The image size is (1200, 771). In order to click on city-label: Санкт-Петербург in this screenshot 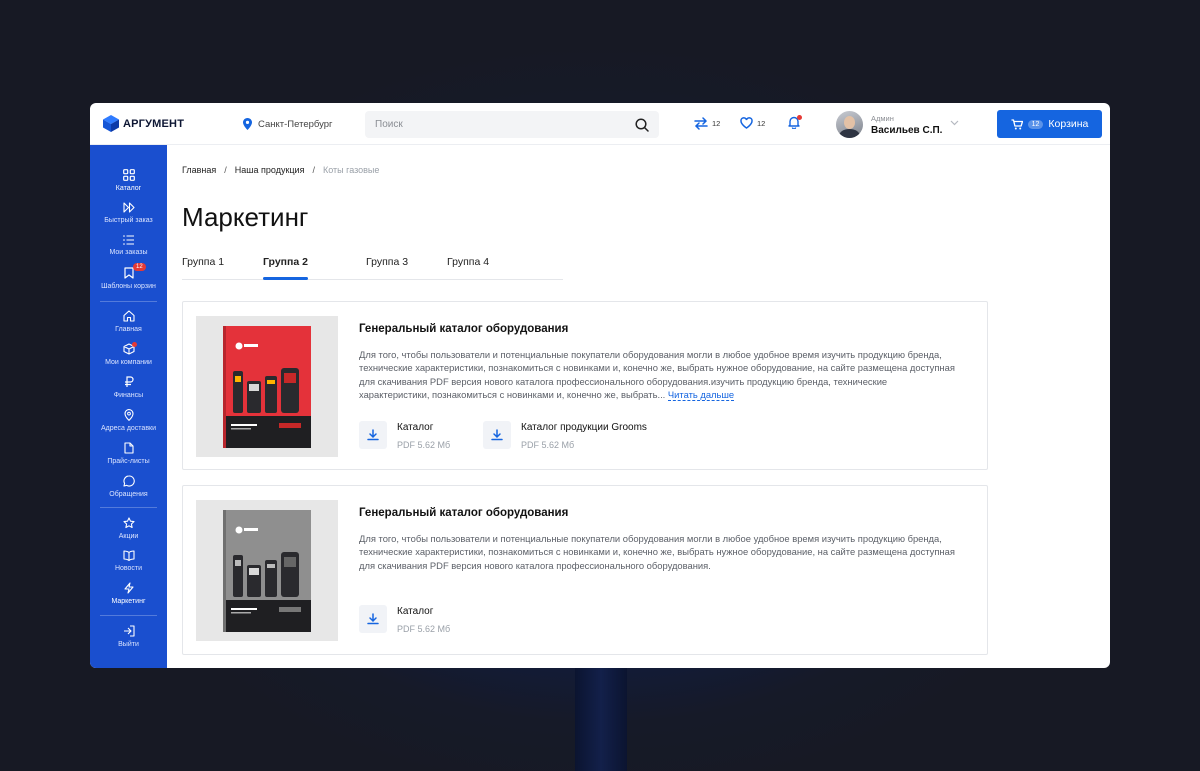, I will do `click(295, 124)`.